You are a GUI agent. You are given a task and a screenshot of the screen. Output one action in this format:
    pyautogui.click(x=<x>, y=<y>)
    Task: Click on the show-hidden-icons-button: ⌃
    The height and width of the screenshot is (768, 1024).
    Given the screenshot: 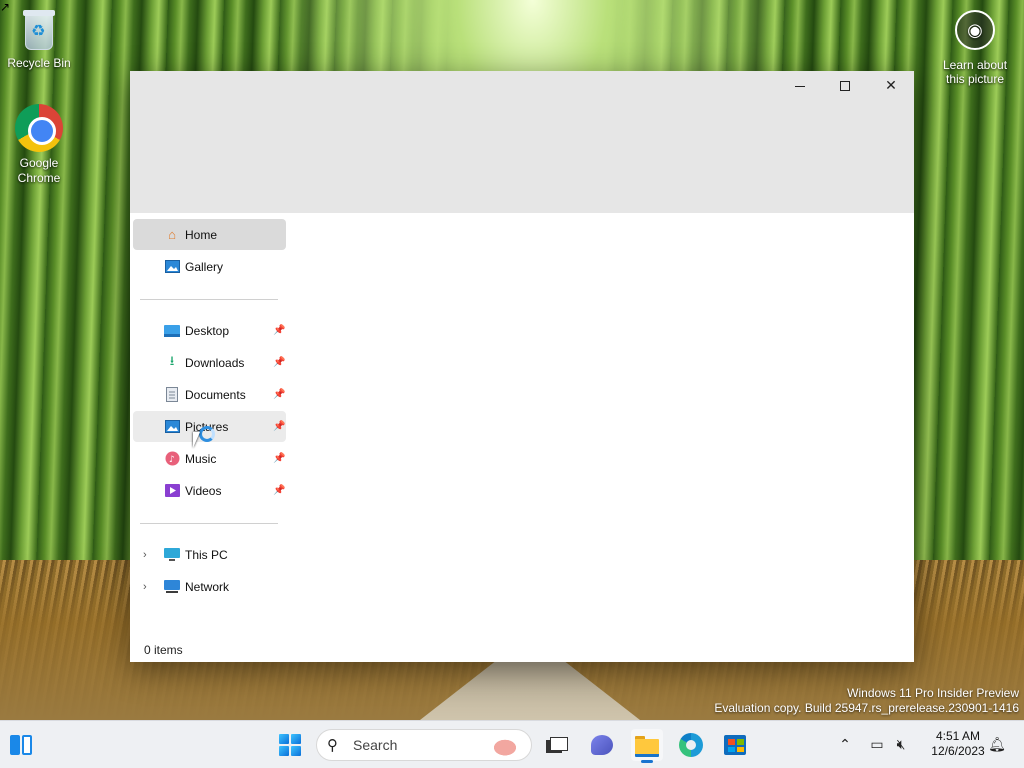 What is the action you would take?
    pyautogui.click(x=845, y=744)
    